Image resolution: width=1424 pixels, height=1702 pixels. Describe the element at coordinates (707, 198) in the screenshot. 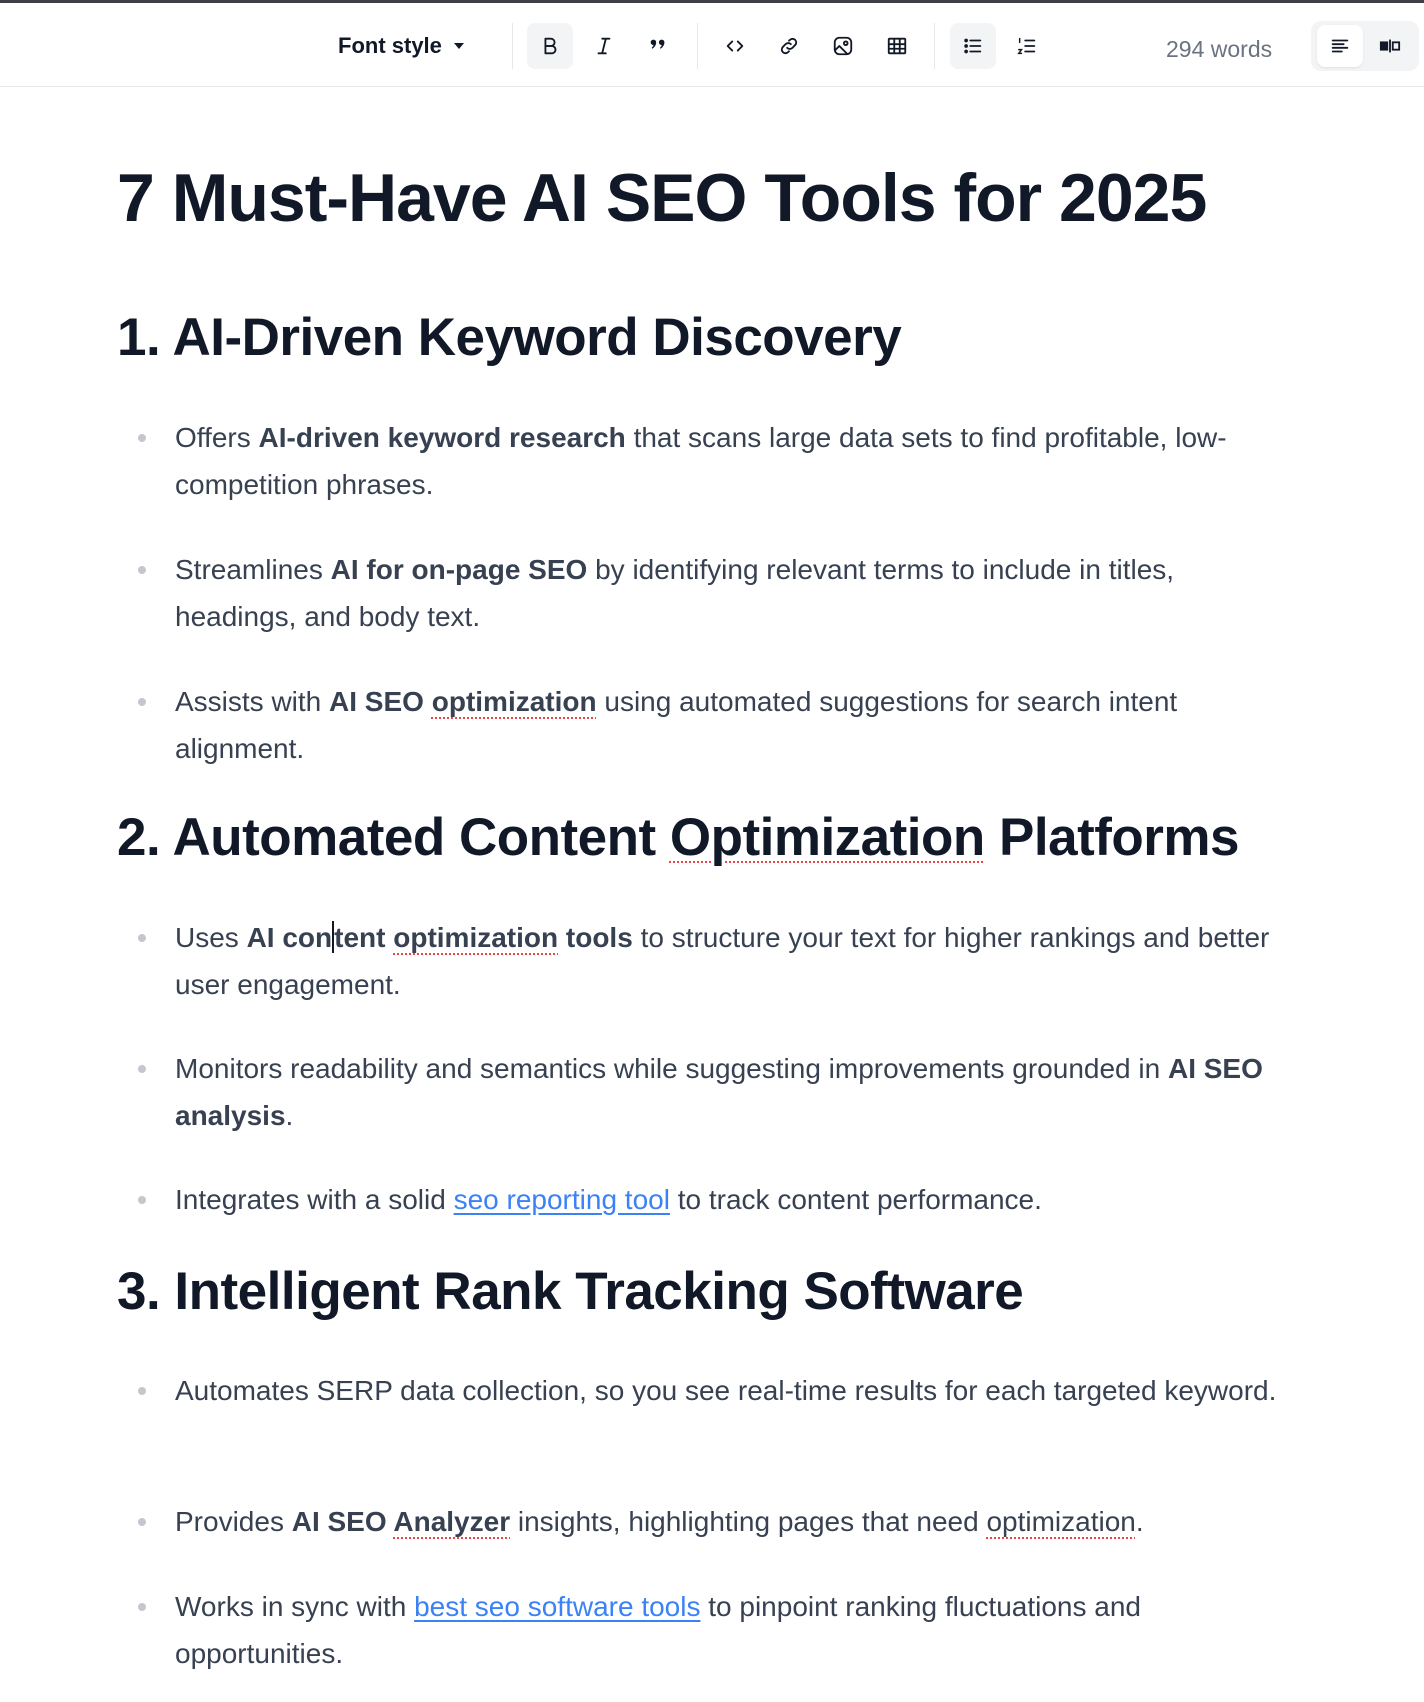

I see `document-title: 7 Must-Have AI SEO Tools for 2025` at that location.